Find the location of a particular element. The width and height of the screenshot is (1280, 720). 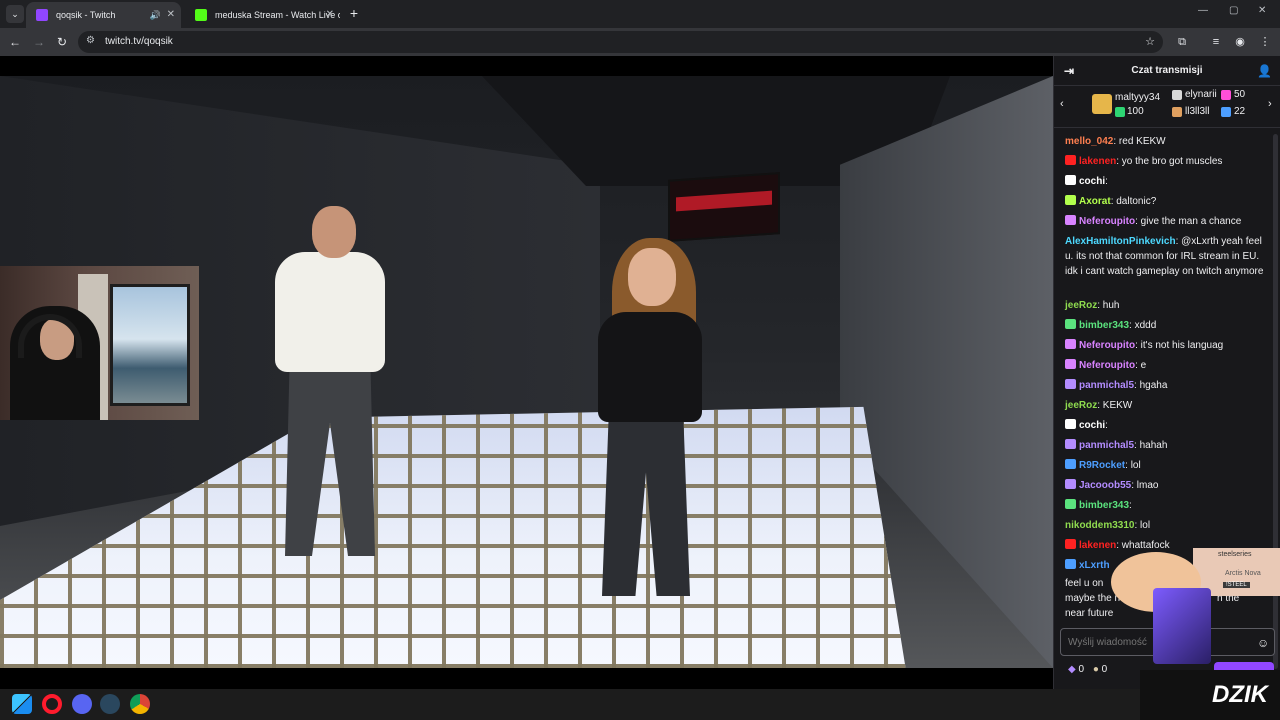

gift-icon is located at coordinates (1102, 104).